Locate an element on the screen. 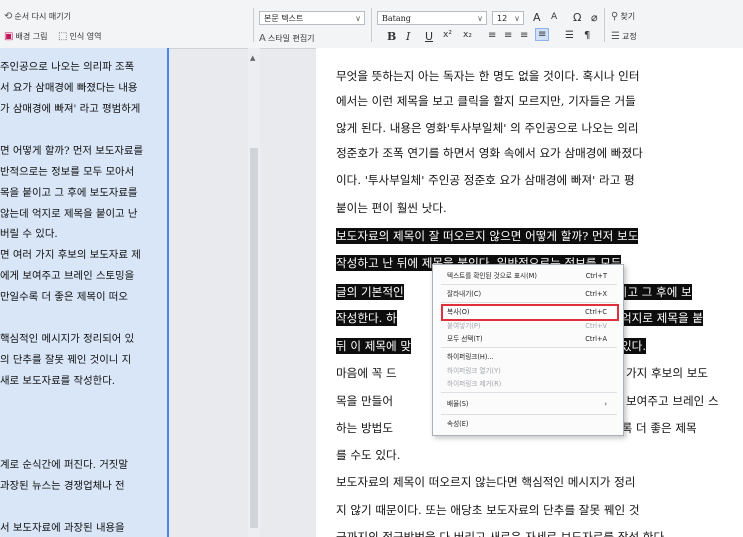  document-text-line: 목을 만들어 is located at coordinates (364, 401).